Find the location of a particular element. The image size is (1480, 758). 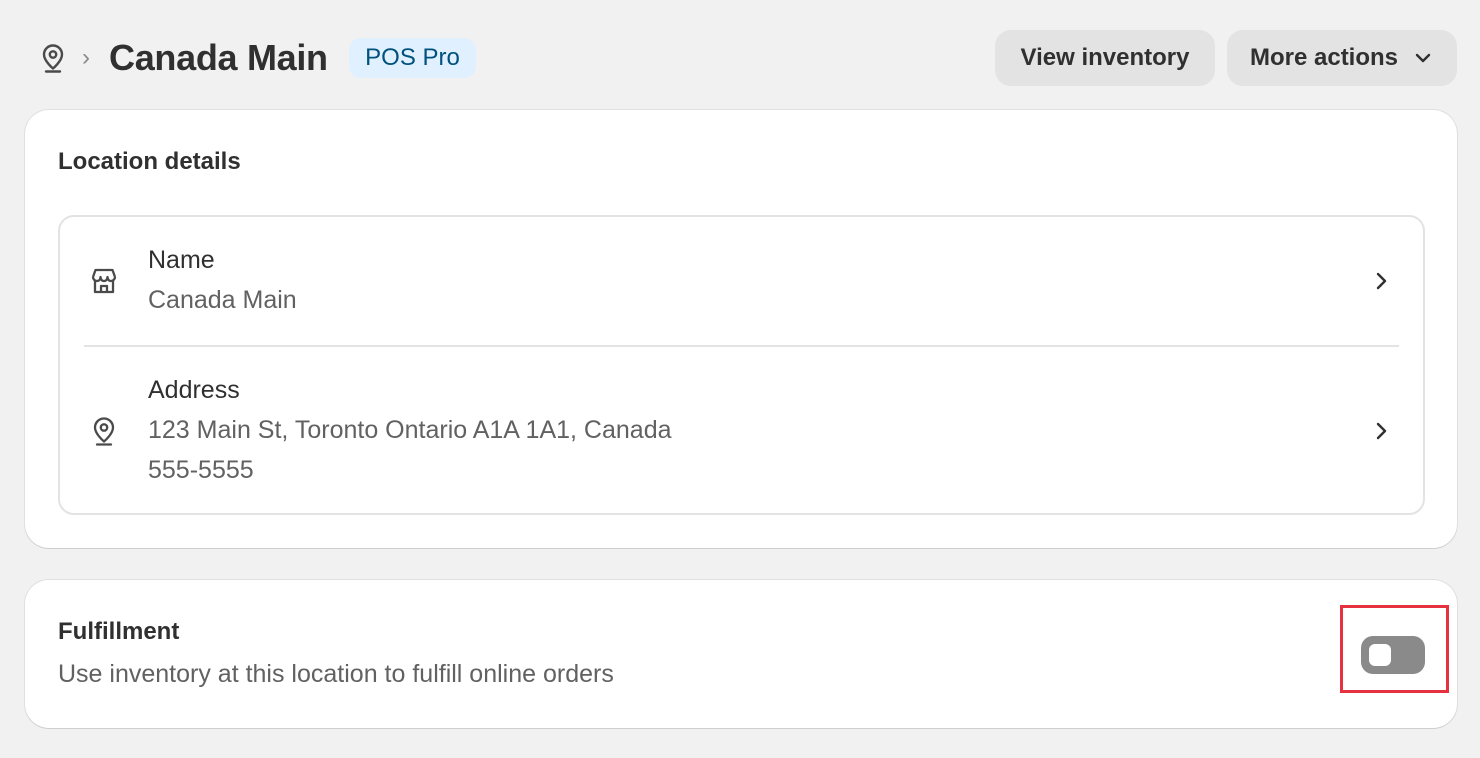

toggle-knob is located at coordinates (1380, 655).